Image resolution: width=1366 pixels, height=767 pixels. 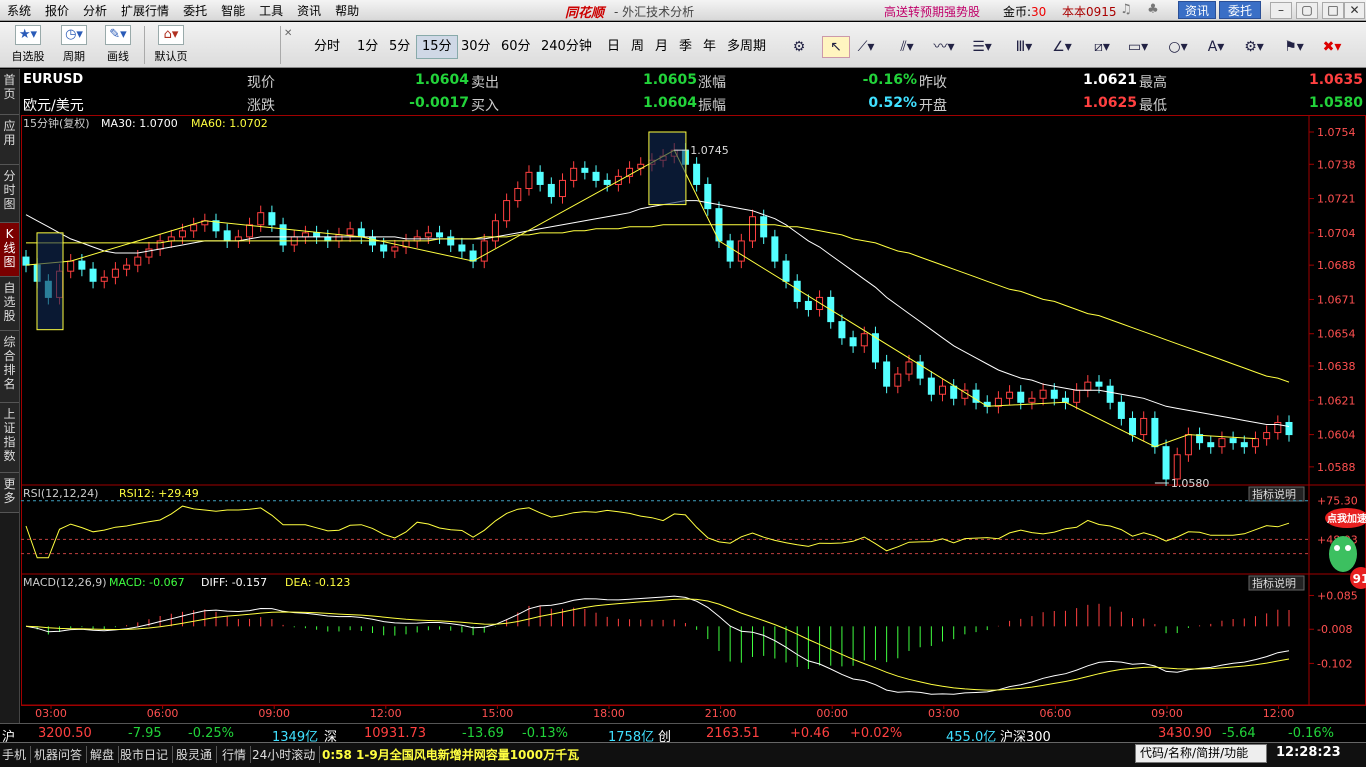 I want to click on status-item-2: 解盘, so click(x=105, y=754).